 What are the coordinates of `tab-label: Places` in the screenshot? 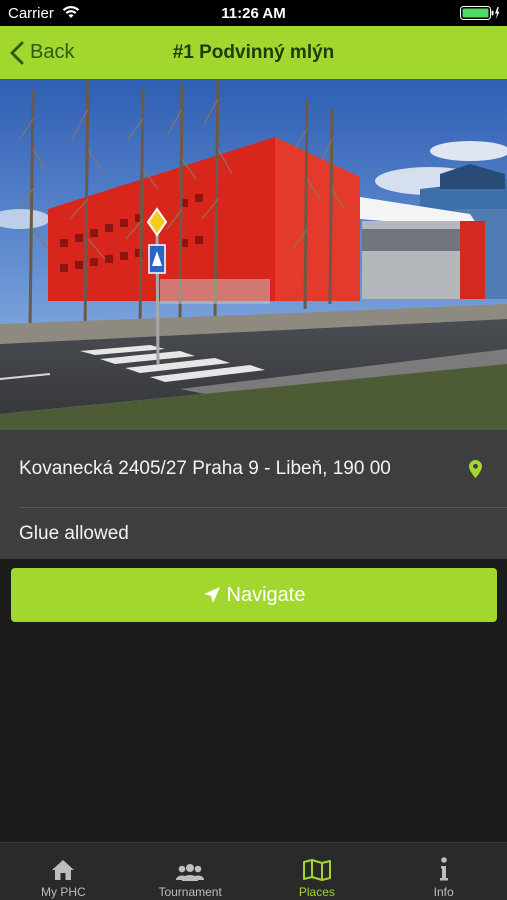 It's located at (316, 892).